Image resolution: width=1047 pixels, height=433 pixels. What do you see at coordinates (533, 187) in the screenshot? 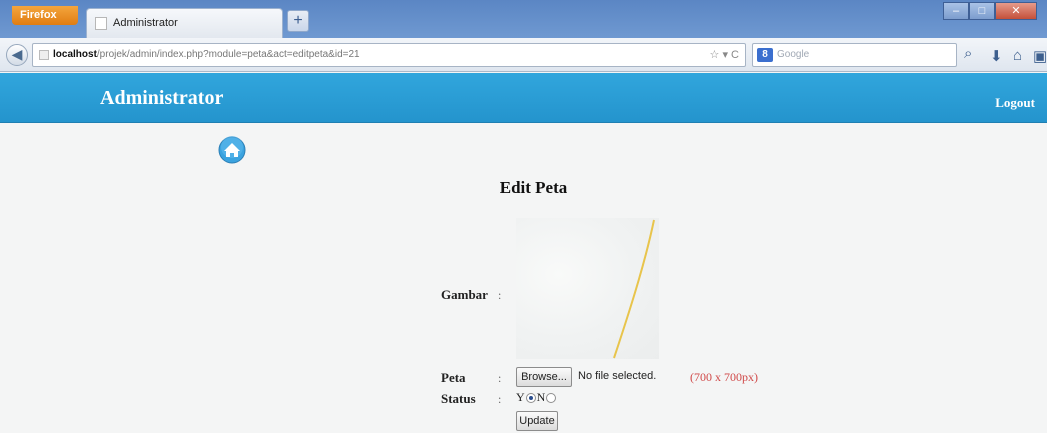
I see `page-title-text: Edit Peta` at bounding box center [533, 187].